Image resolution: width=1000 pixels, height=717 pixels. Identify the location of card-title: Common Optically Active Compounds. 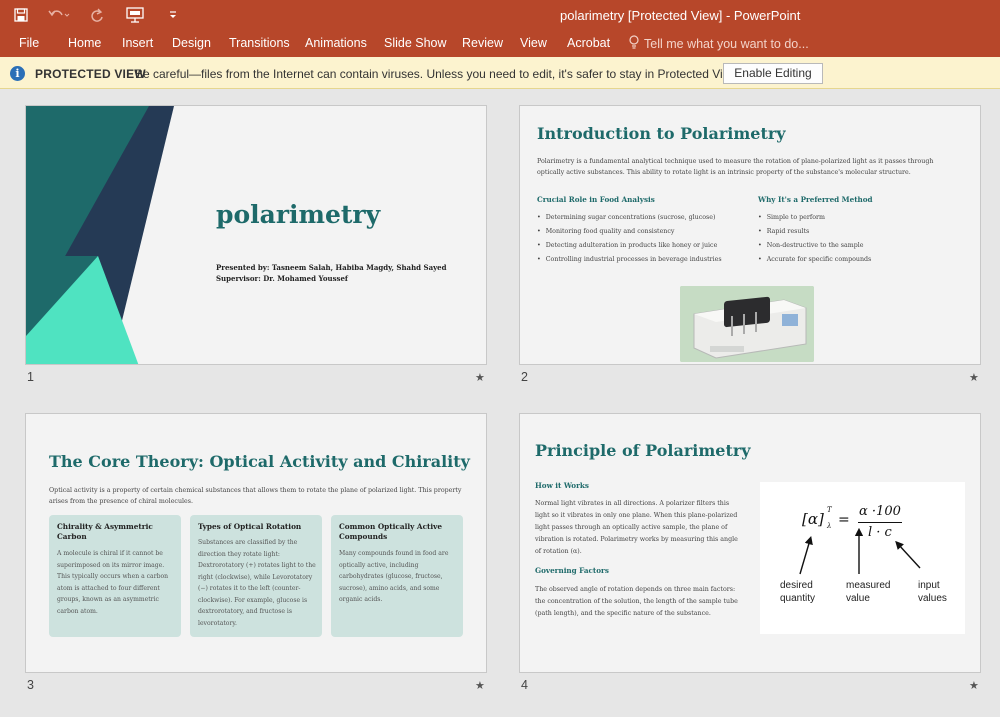
(391, 531).